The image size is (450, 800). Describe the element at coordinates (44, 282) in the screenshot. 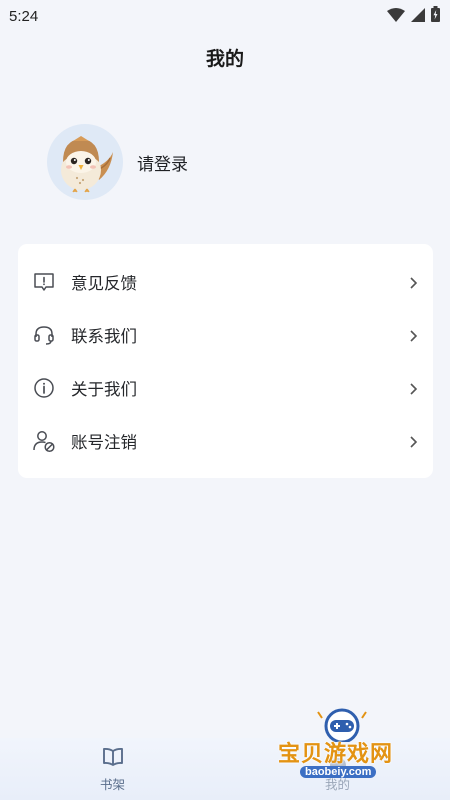

I see `feedback-icon` at that location.